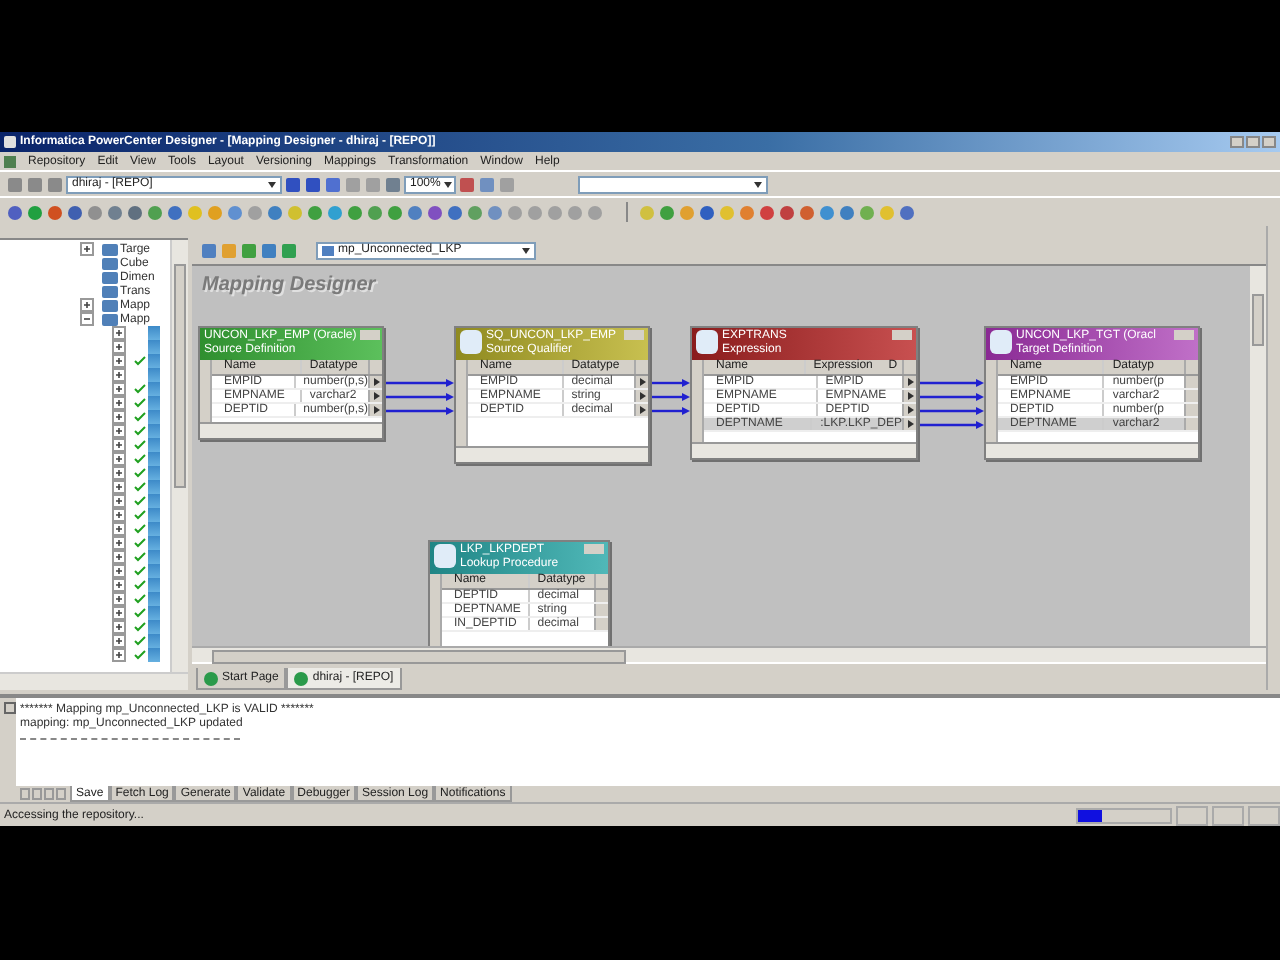  What do you see at coordinates (206, 391) in the screenshot?
I see `port-column` at bounding box center [206, 391].